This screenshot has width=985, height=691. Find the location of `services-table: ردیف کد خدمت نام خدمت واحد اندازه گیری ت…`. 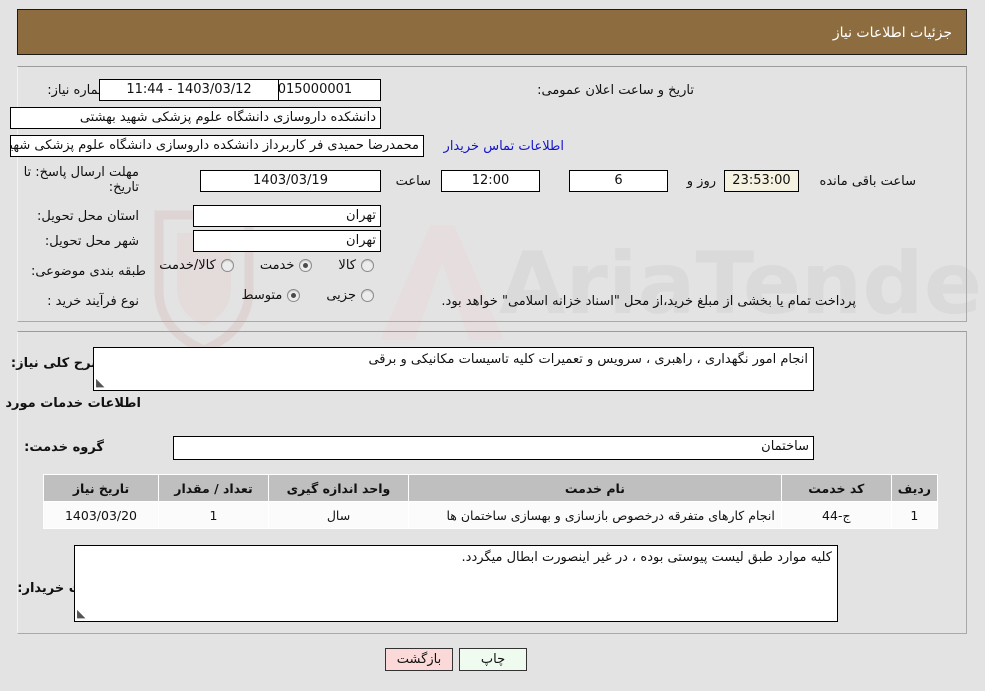

services-table: ردیف کد خدمت نام خدمت واحد اندازه گیری ت… is located at coordinates (492, 501).